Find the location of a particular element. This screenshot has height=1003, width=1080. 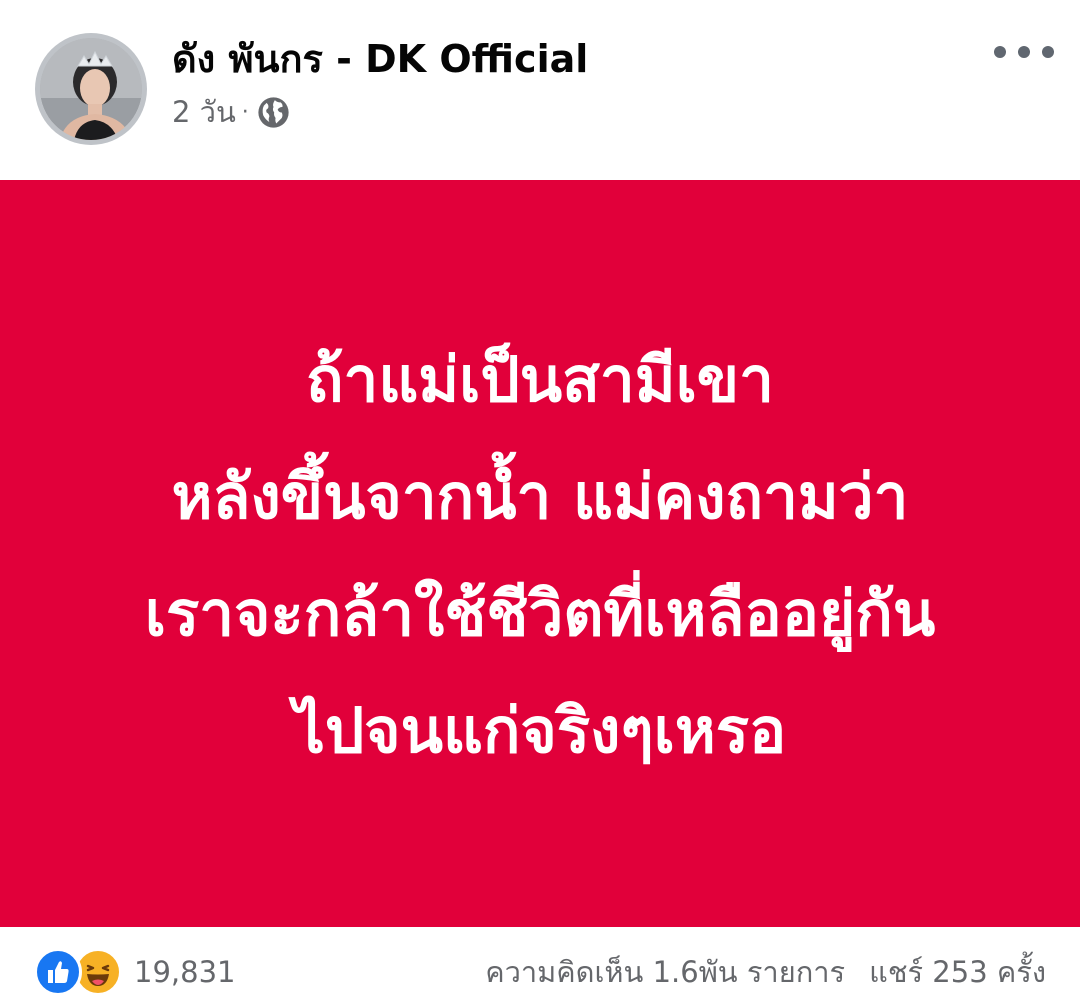

author-name: ดัง พันกร - DK Official is located at coordinates (380, 58).